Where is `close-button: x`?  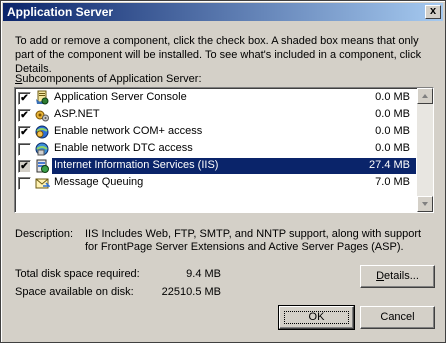
close-button: x is located at coordinates (433, 12).